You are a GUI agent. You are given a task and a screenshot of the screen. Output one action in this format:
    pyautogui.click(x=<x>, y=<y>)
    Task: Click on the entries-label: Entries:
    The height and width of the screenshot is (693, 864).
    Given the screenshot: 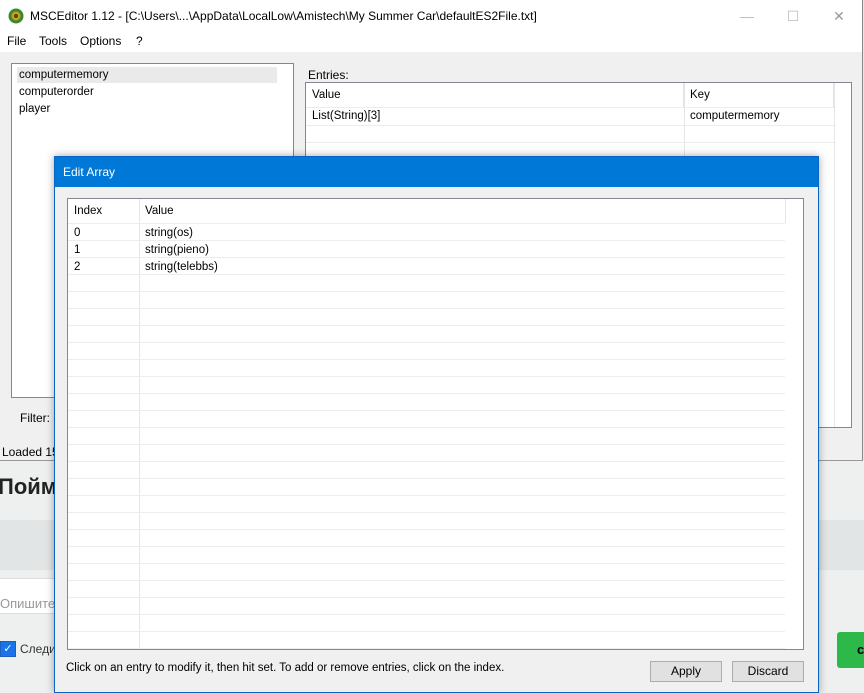 What is the action you would take?
    pyautogui.click(x=328, y=75)
    